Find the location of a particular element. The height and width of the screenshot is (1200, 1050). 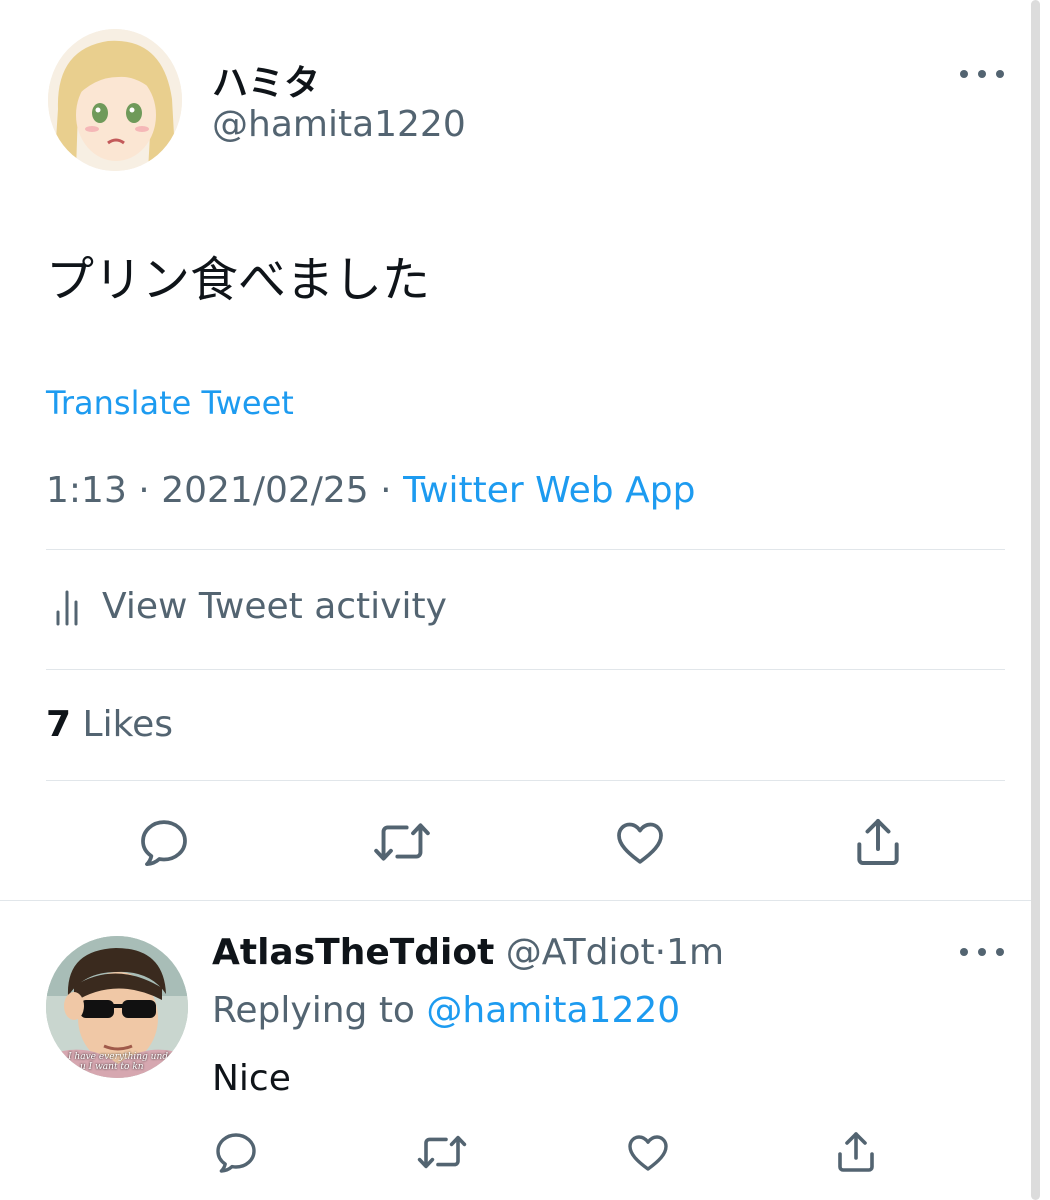

view-tweet-activity-label: View Tweet activity is located at coordinates (274, 606).